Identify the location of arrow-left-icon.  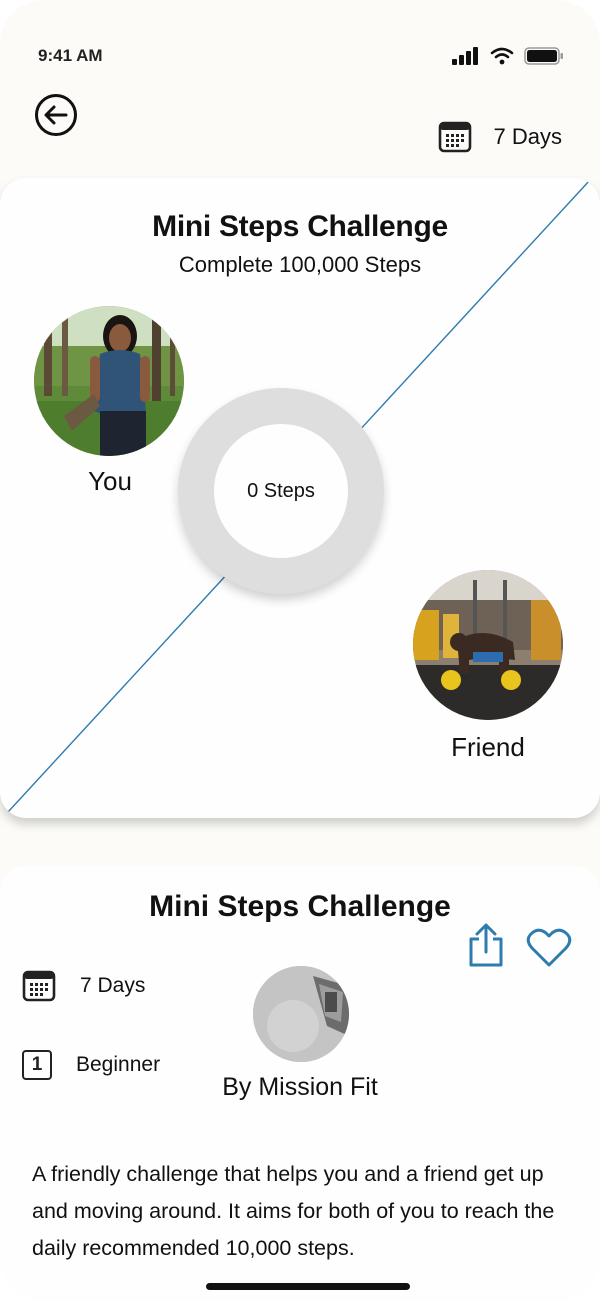
(56, 115).